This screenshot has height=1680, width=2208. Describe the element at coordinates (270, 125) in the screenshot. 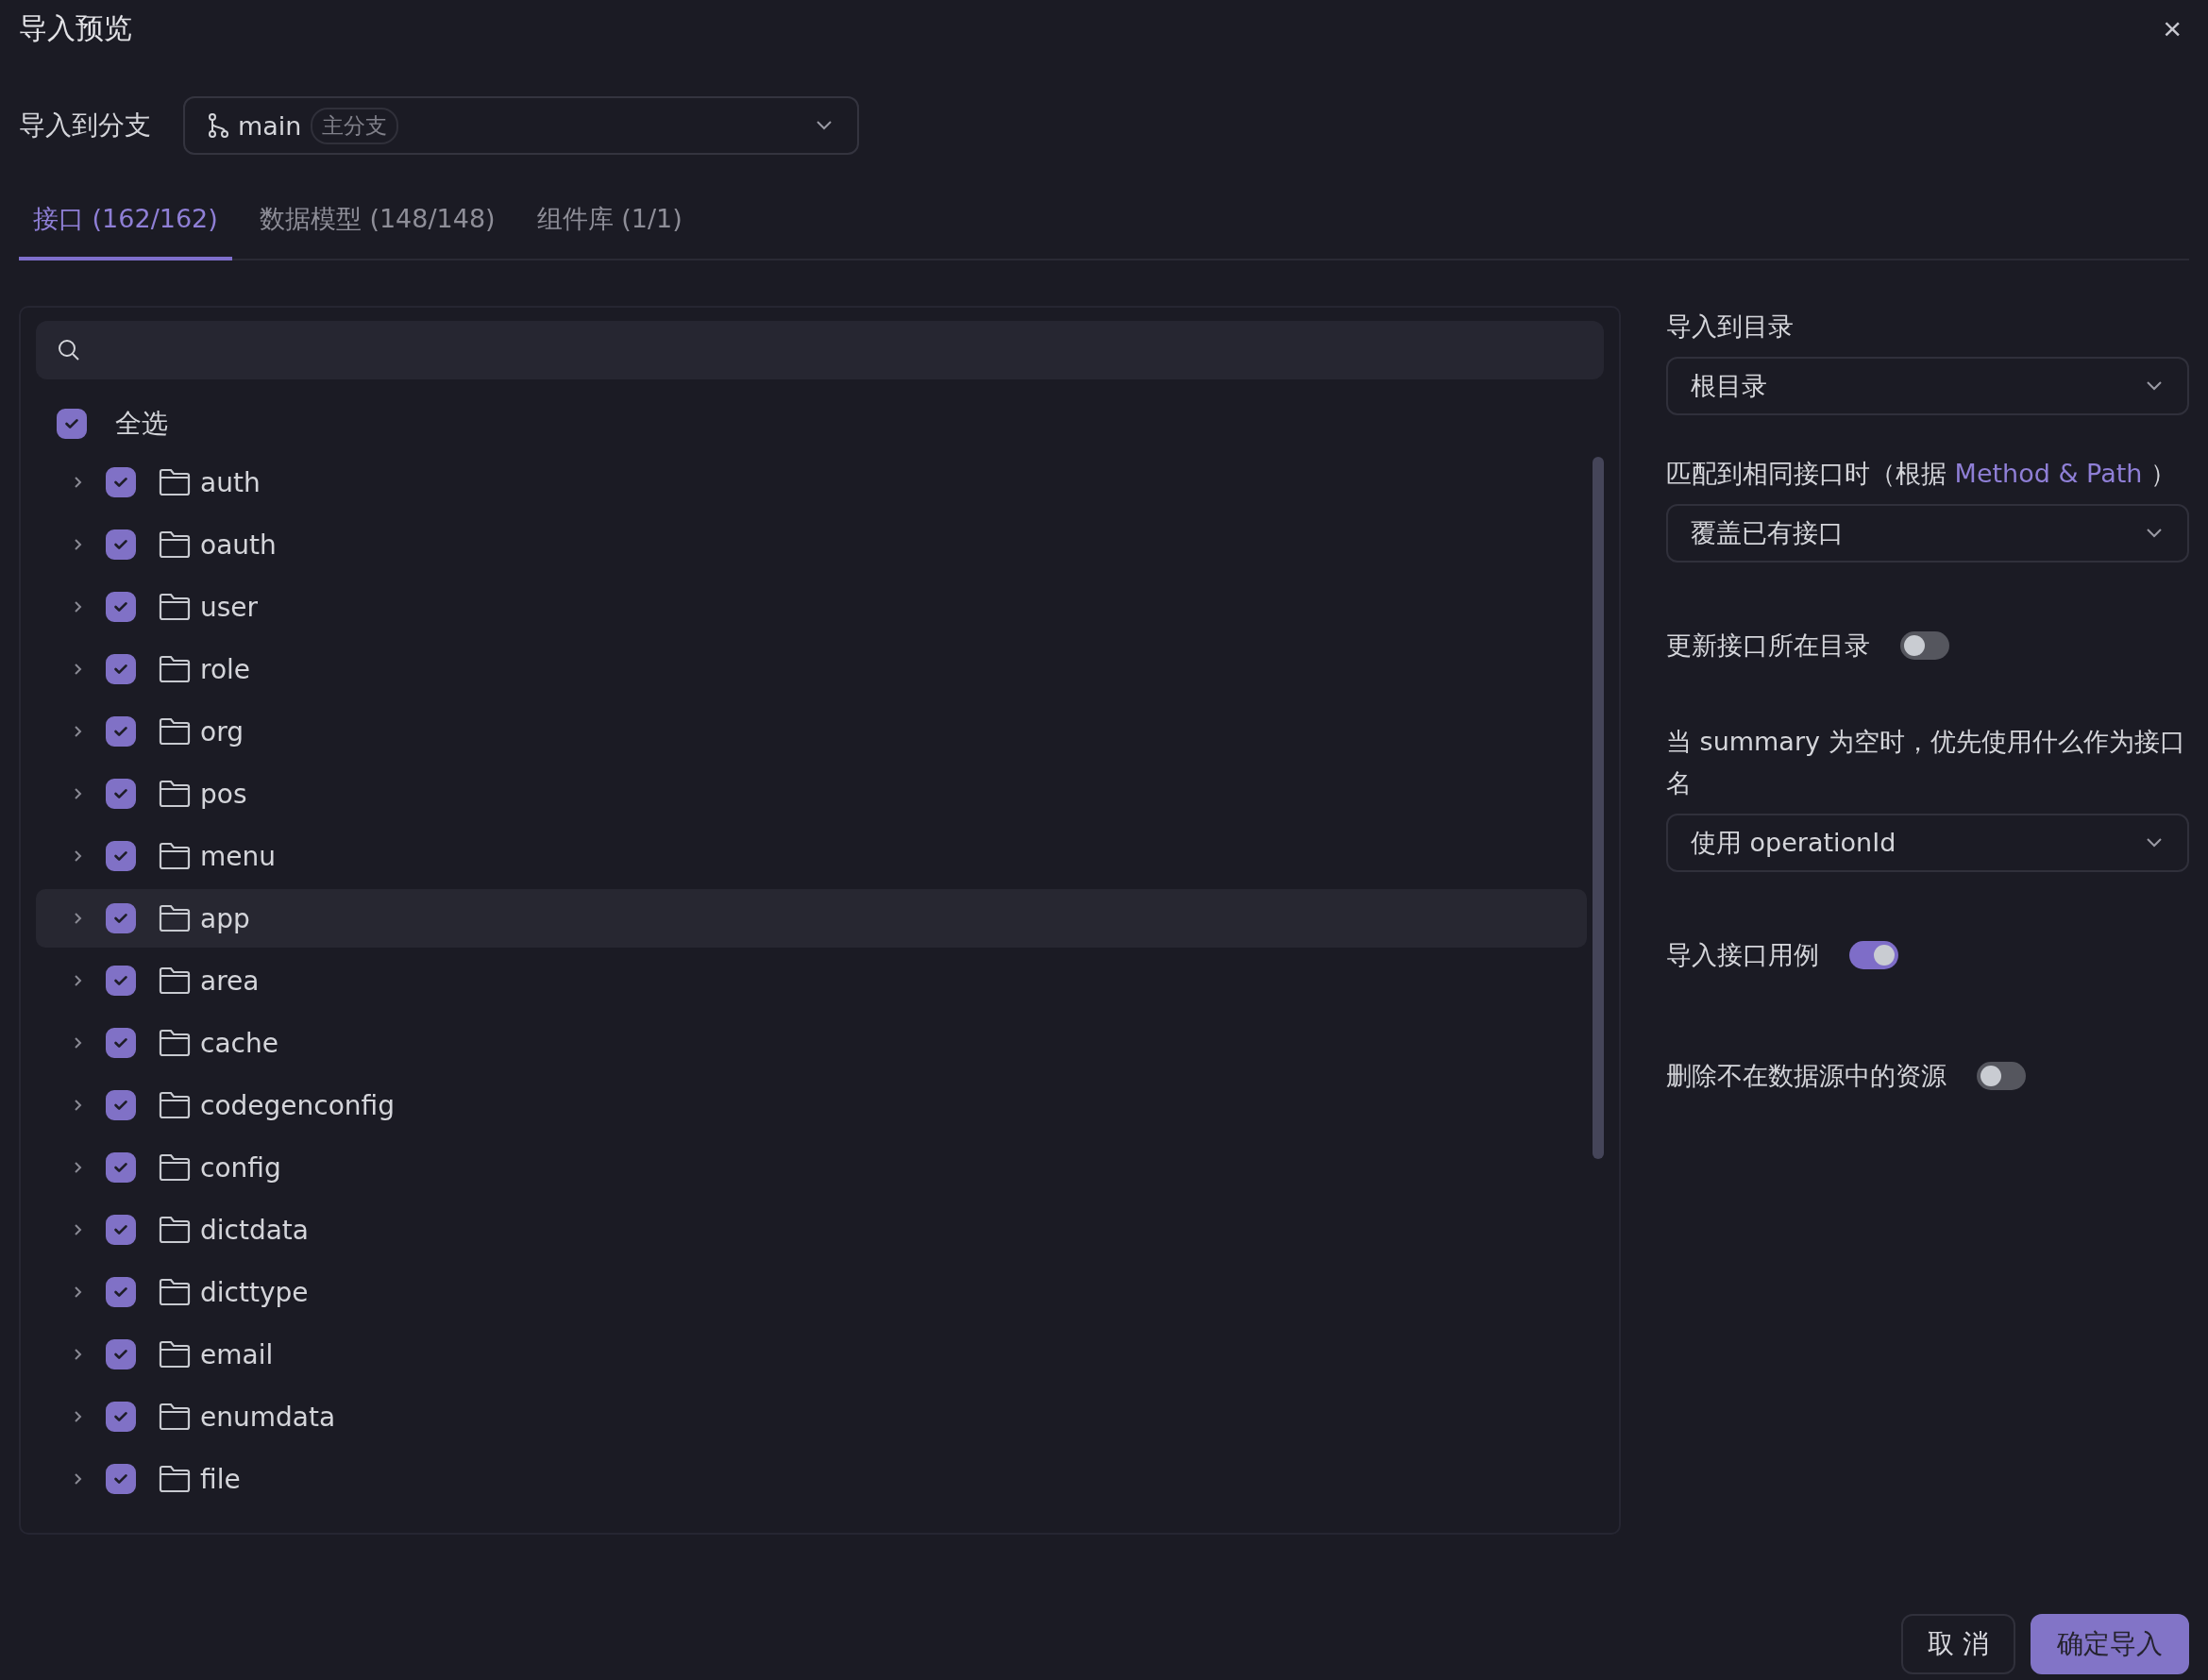

I see `branch-name: main` at that location.